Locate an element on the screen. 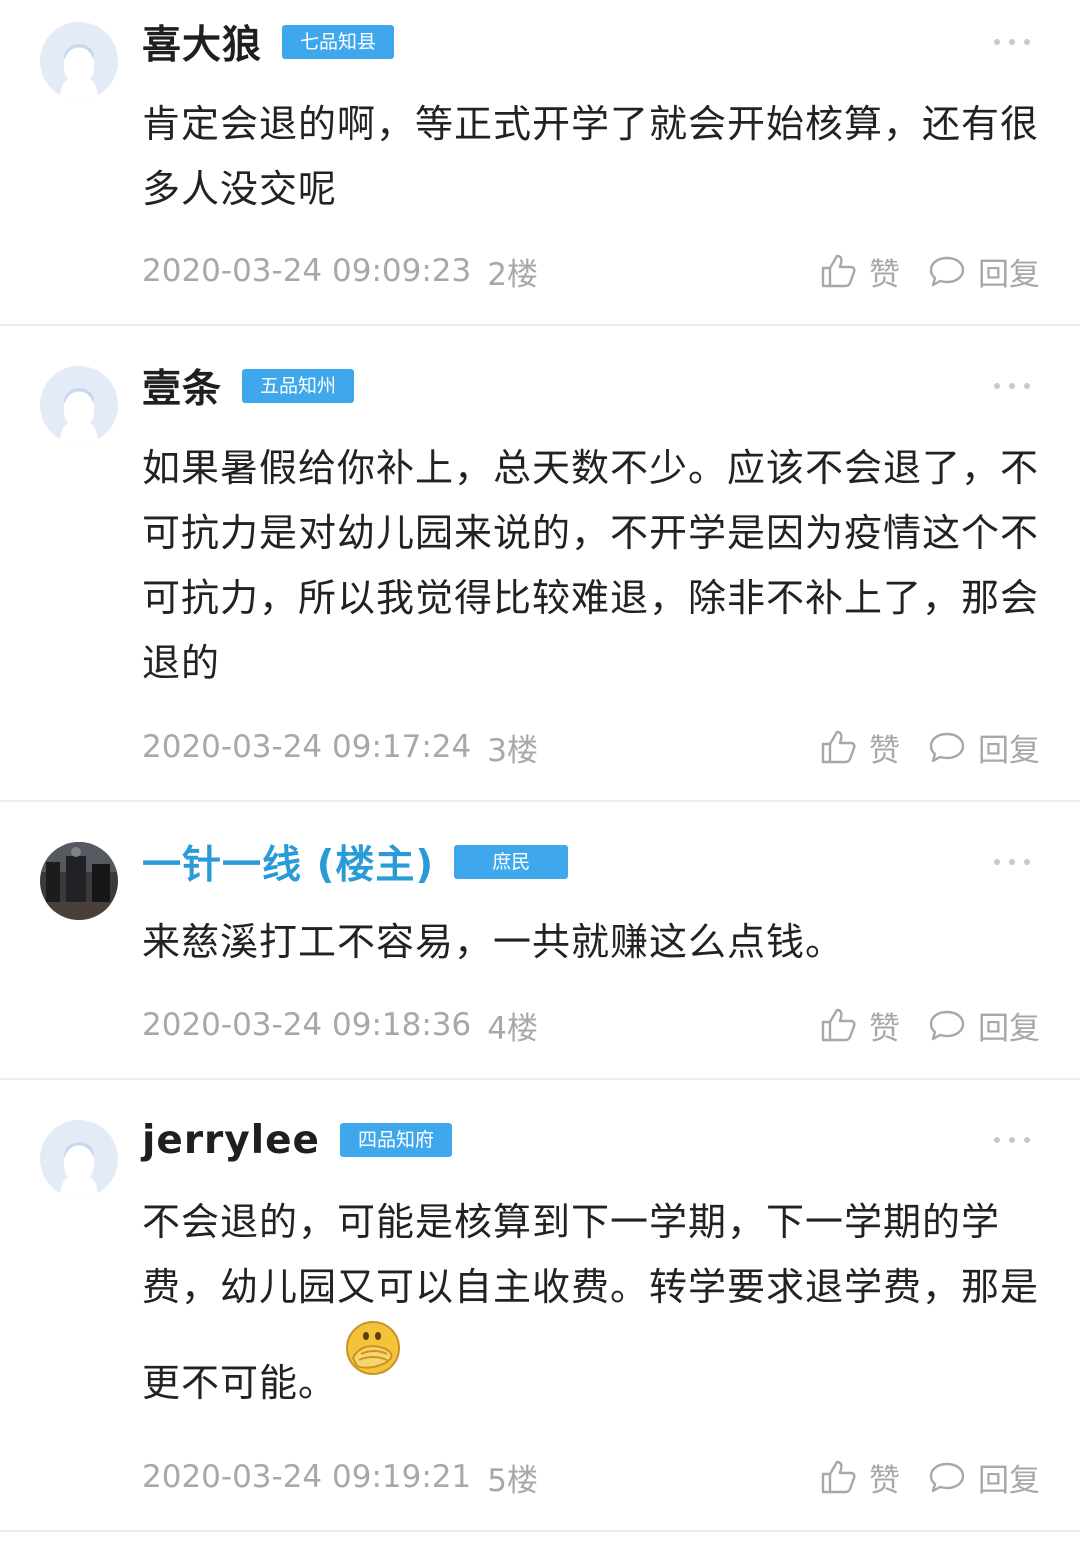  comment-text: 肯定会退的啊，等正式开学了就会开始核算，还有很多人没交呢 is located at coordinates (591, 156).